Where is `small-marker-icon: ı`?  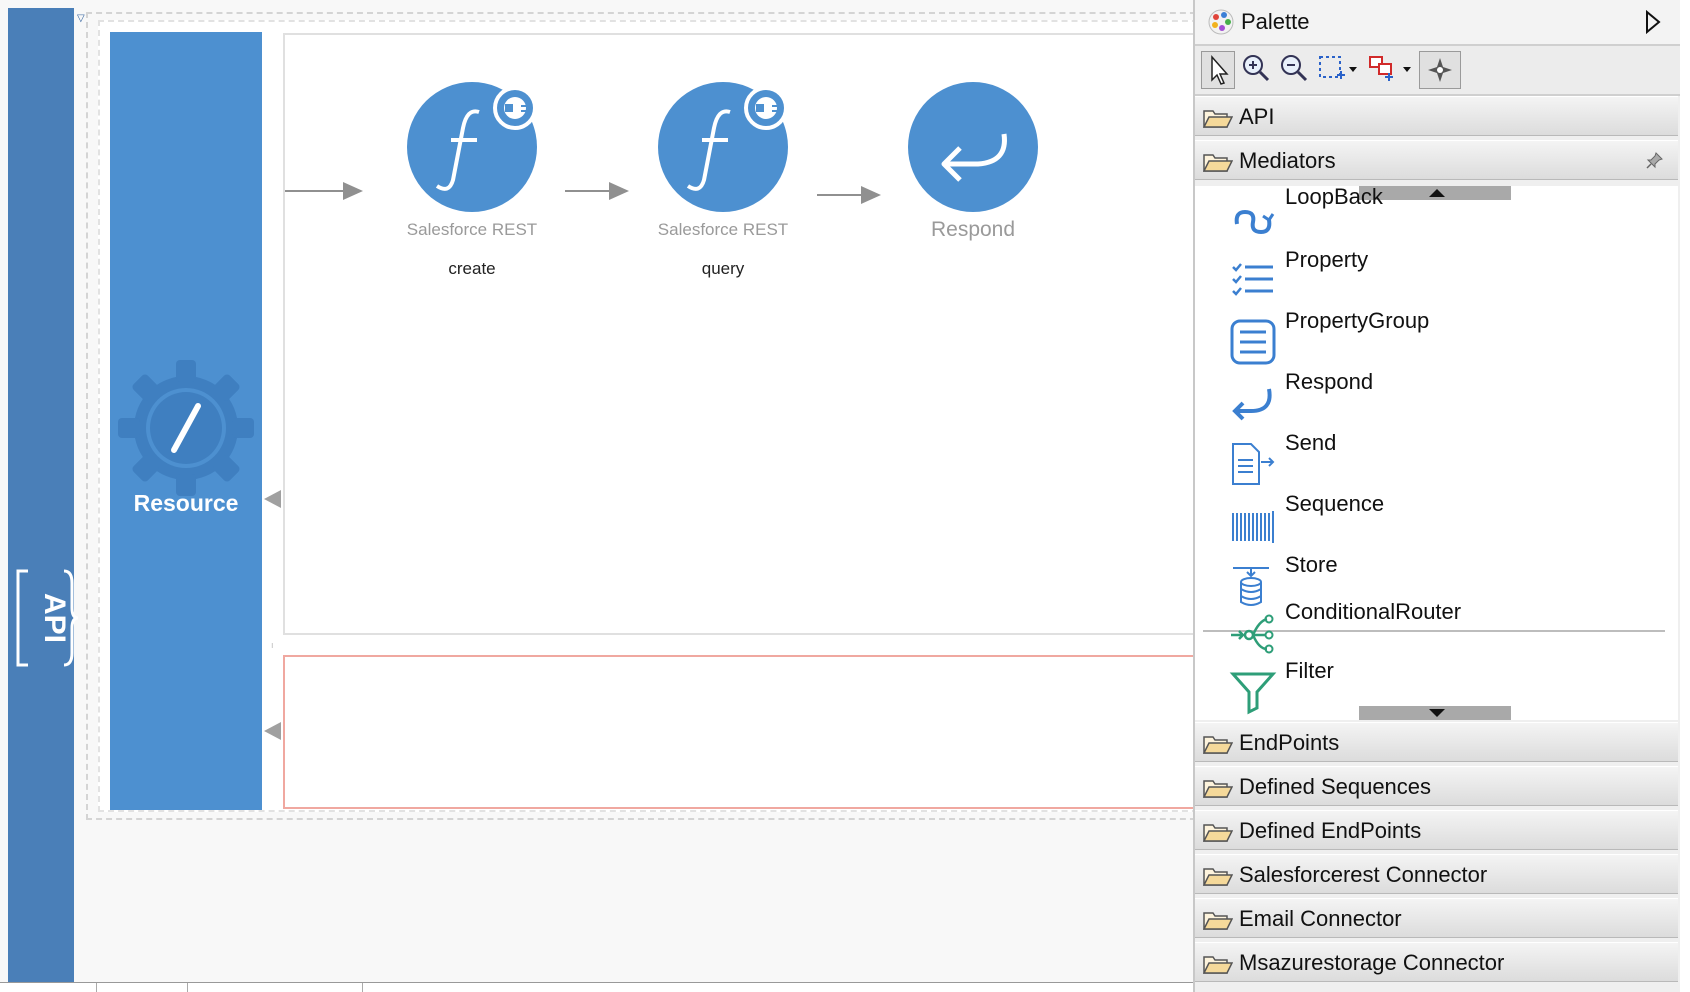 small-marker-icon: ı is located at coordinates (272, 645).